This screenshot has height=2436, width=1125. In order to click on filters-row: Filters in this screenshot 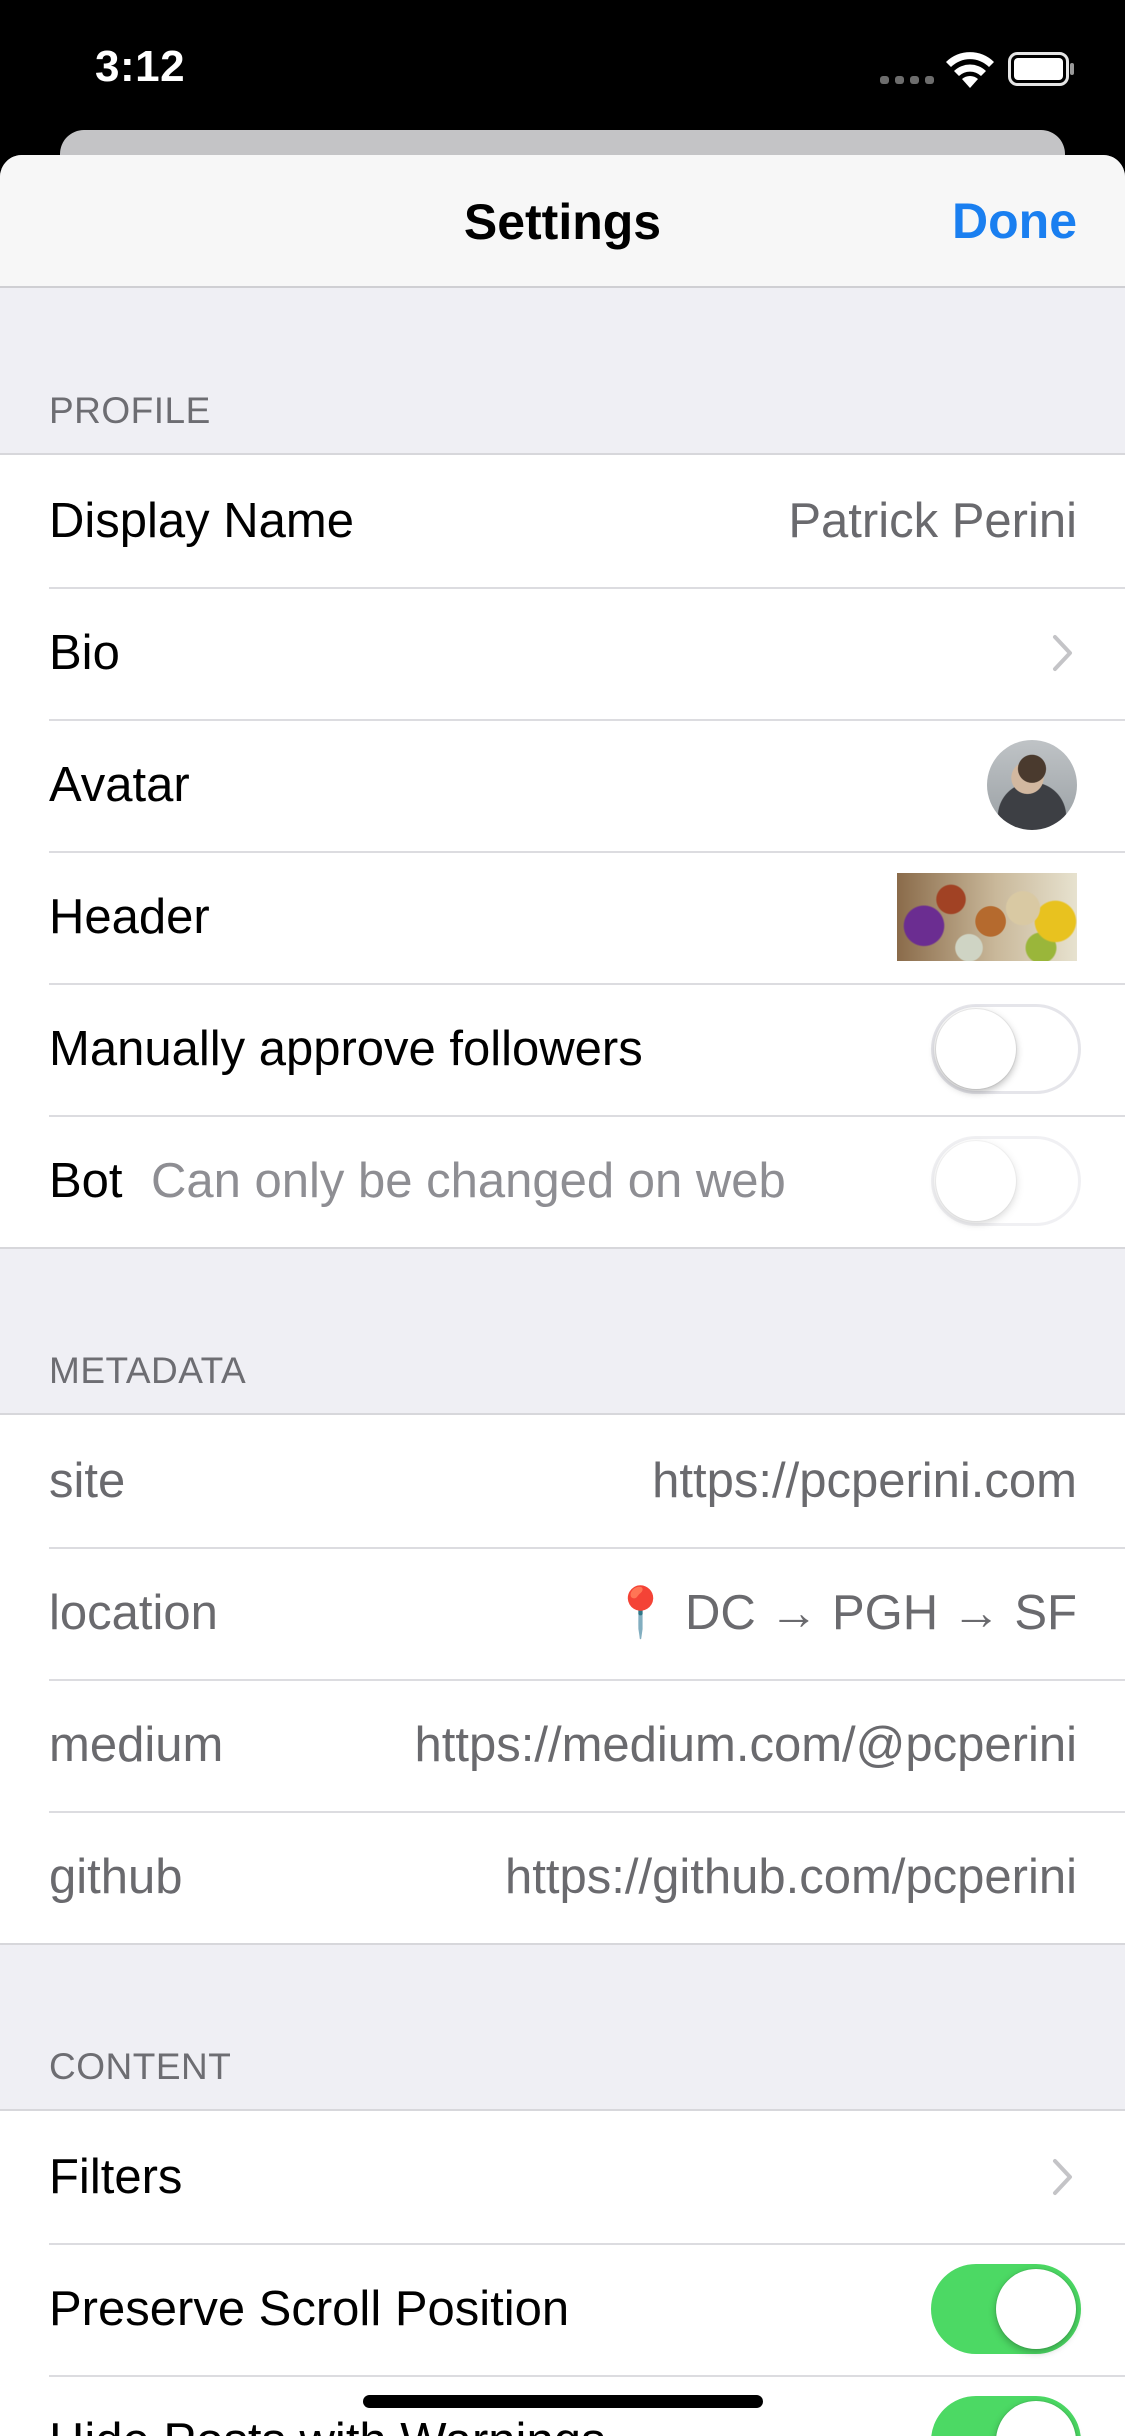, I will do `click(562, 2177)`.